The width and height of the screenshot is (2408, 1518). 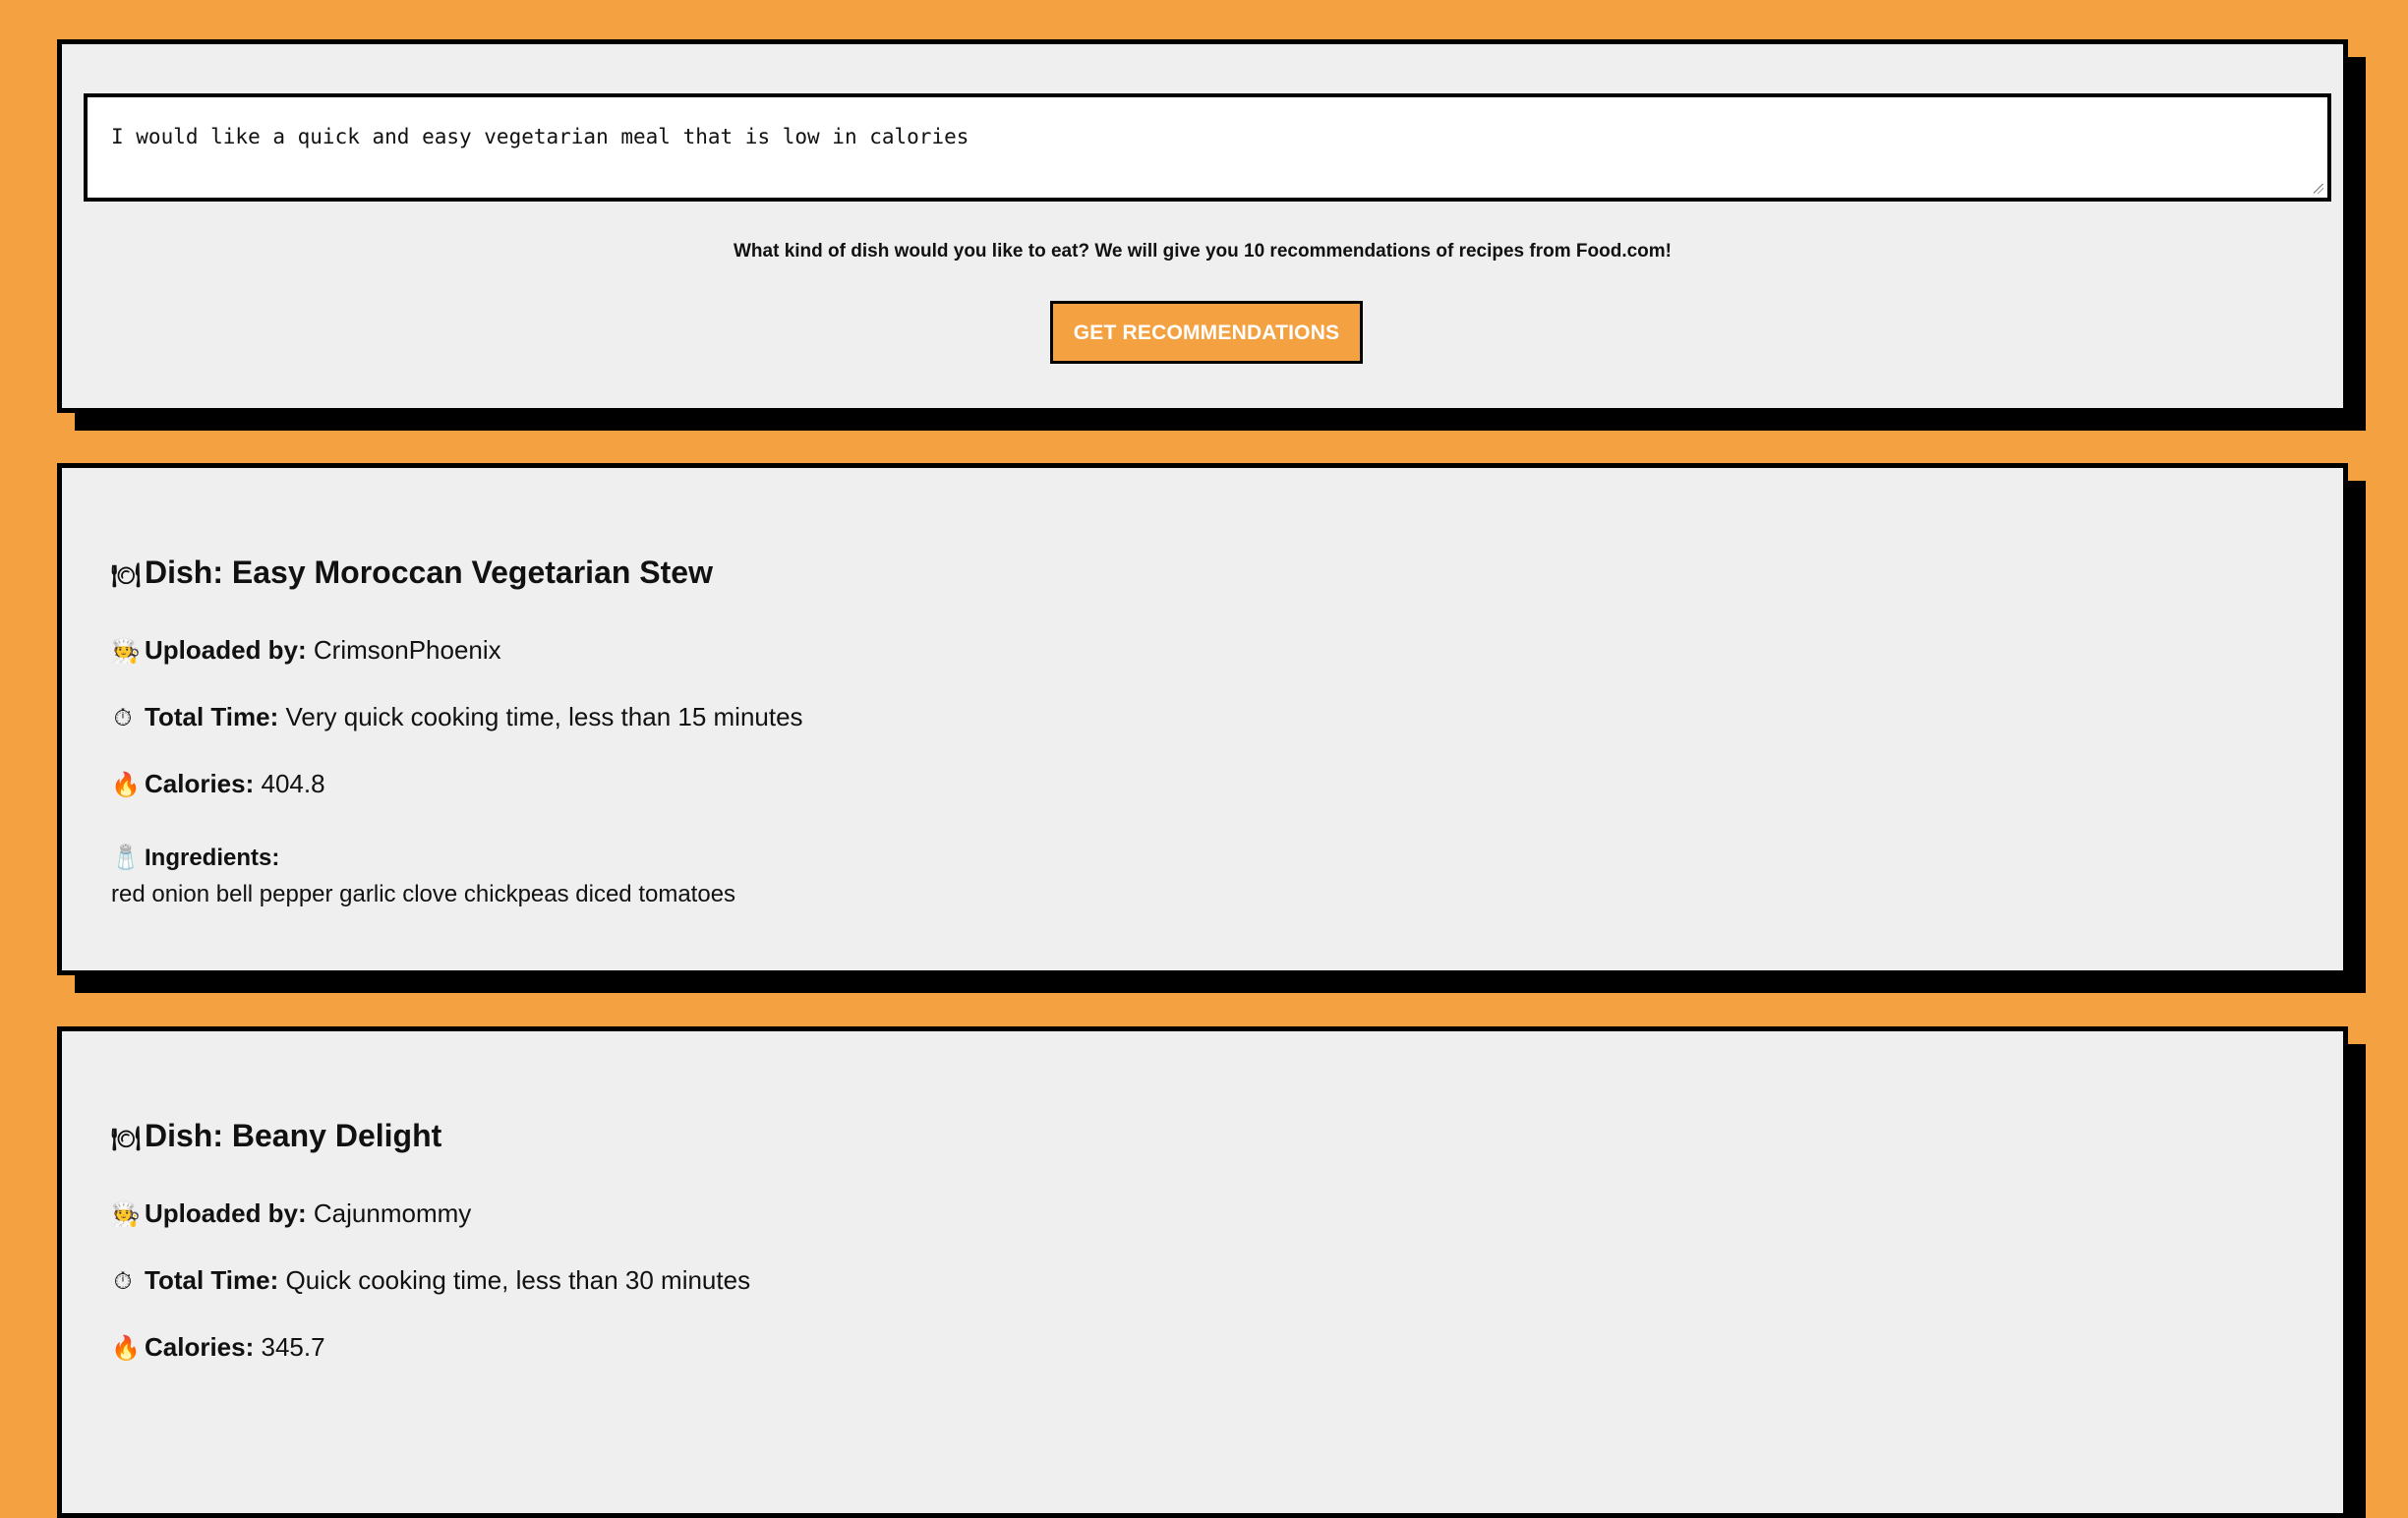 I want to click on uploader-line: 🧑‍🍳 Uploaded by: CrimsonPhoenix, so click(x=306, y=650).